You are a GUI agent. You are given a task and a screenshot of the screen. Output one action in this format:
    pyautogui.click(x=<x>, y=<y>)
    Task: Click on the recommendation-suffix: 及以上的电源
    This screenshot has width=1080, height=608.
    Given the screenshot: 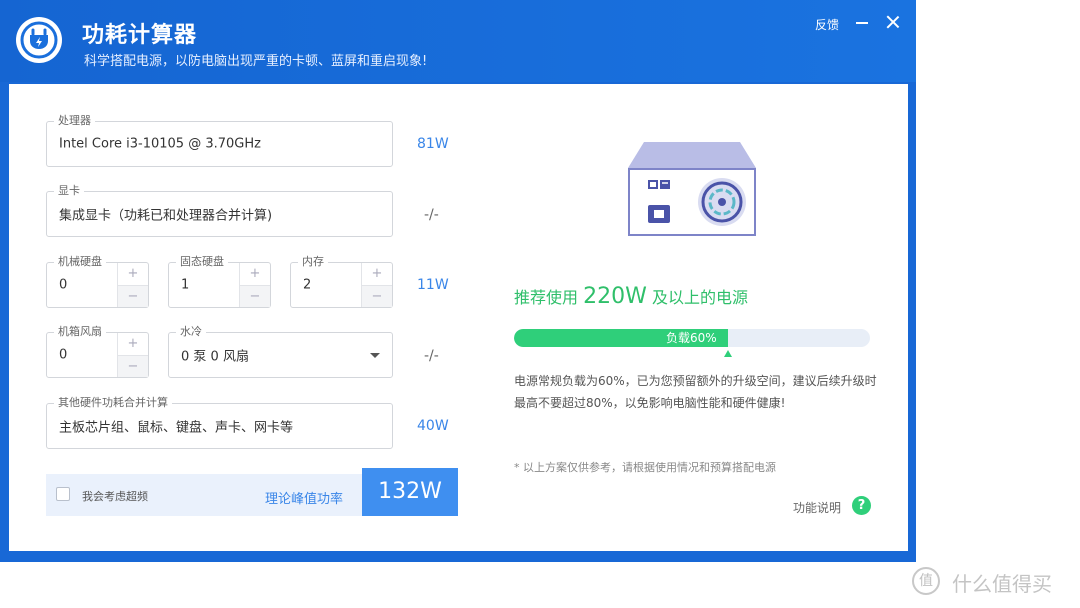 What is the action you would take?
    pyautogui.click(x=699, y=297)
    